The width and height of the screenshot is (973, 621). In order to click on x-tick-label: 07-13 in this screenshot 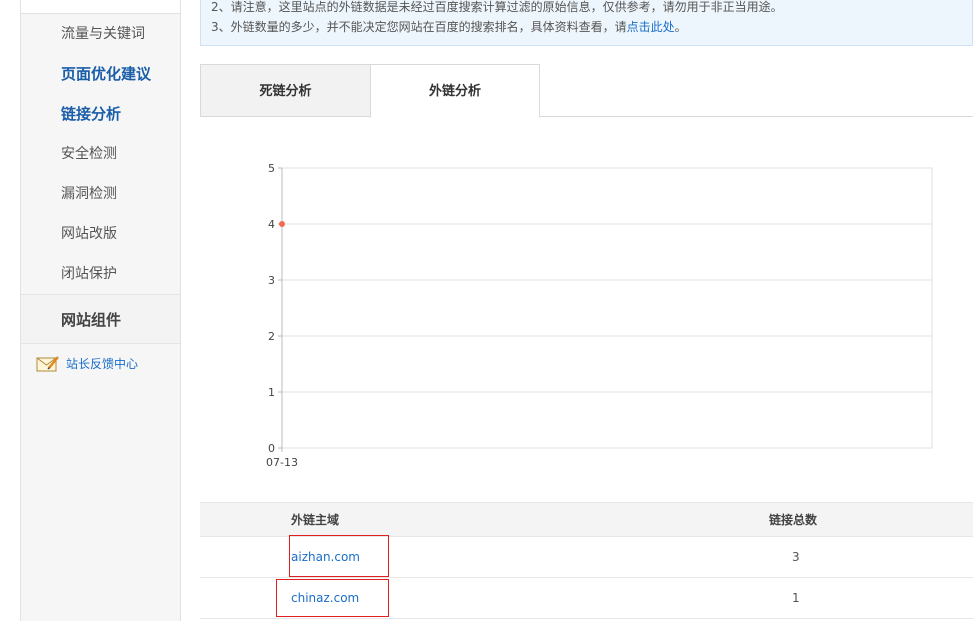, I will do `click(282, 462)`.